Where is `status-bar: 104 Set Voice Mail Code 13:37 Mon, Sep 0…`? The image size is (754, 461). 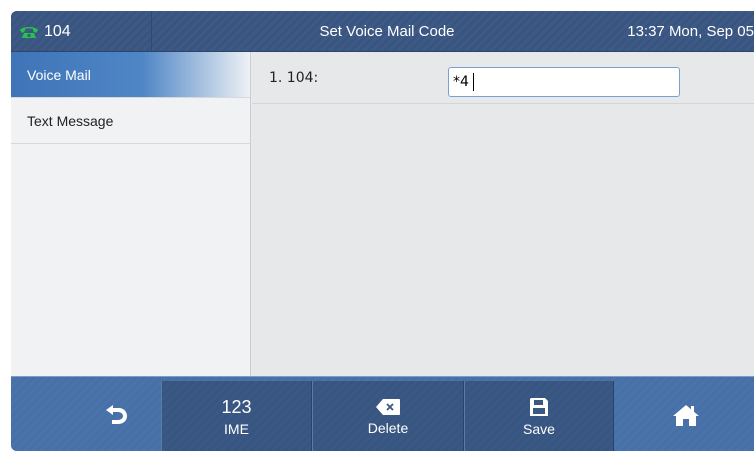
status-bar: 104 Set Voice Mail Code 13:37 Mon, Sep 0… is located at coordinates (382, 31).